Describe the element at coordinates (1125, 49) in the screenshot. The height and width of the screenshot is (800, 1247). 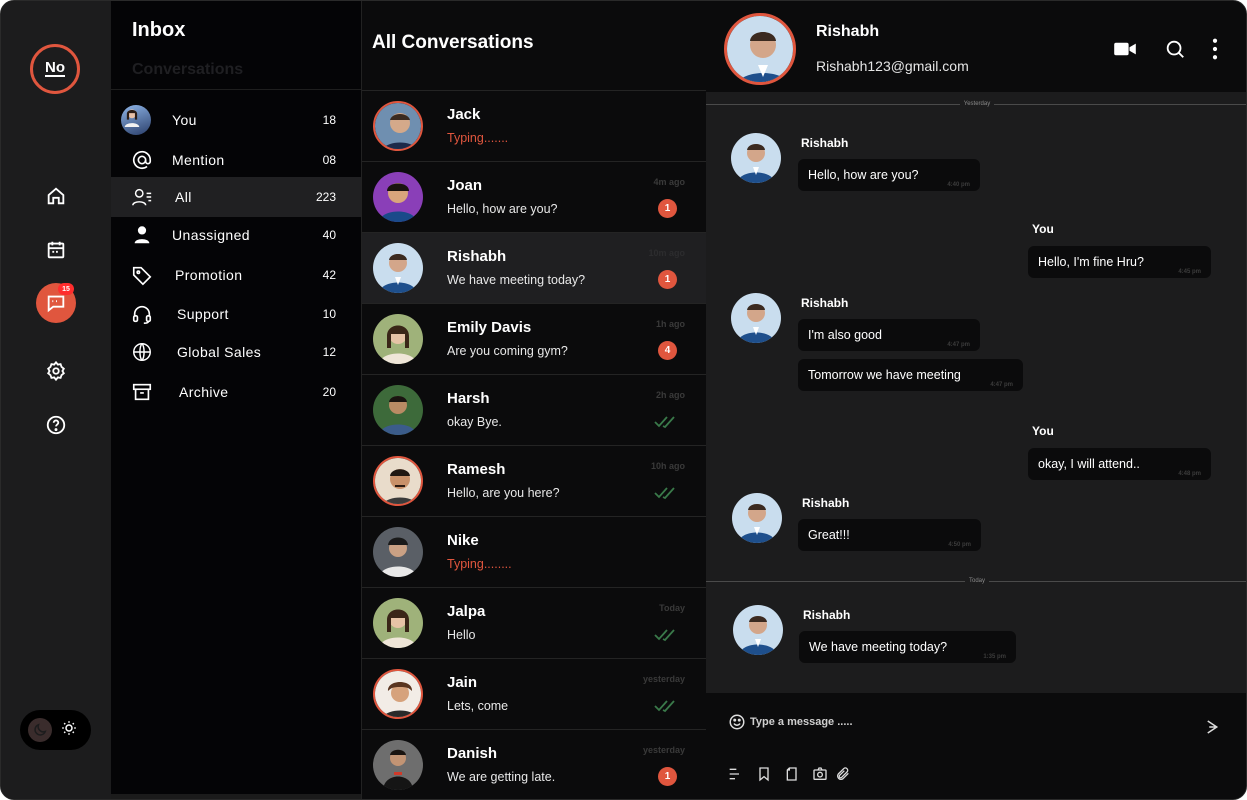
I see `video-call-icon` at that location.